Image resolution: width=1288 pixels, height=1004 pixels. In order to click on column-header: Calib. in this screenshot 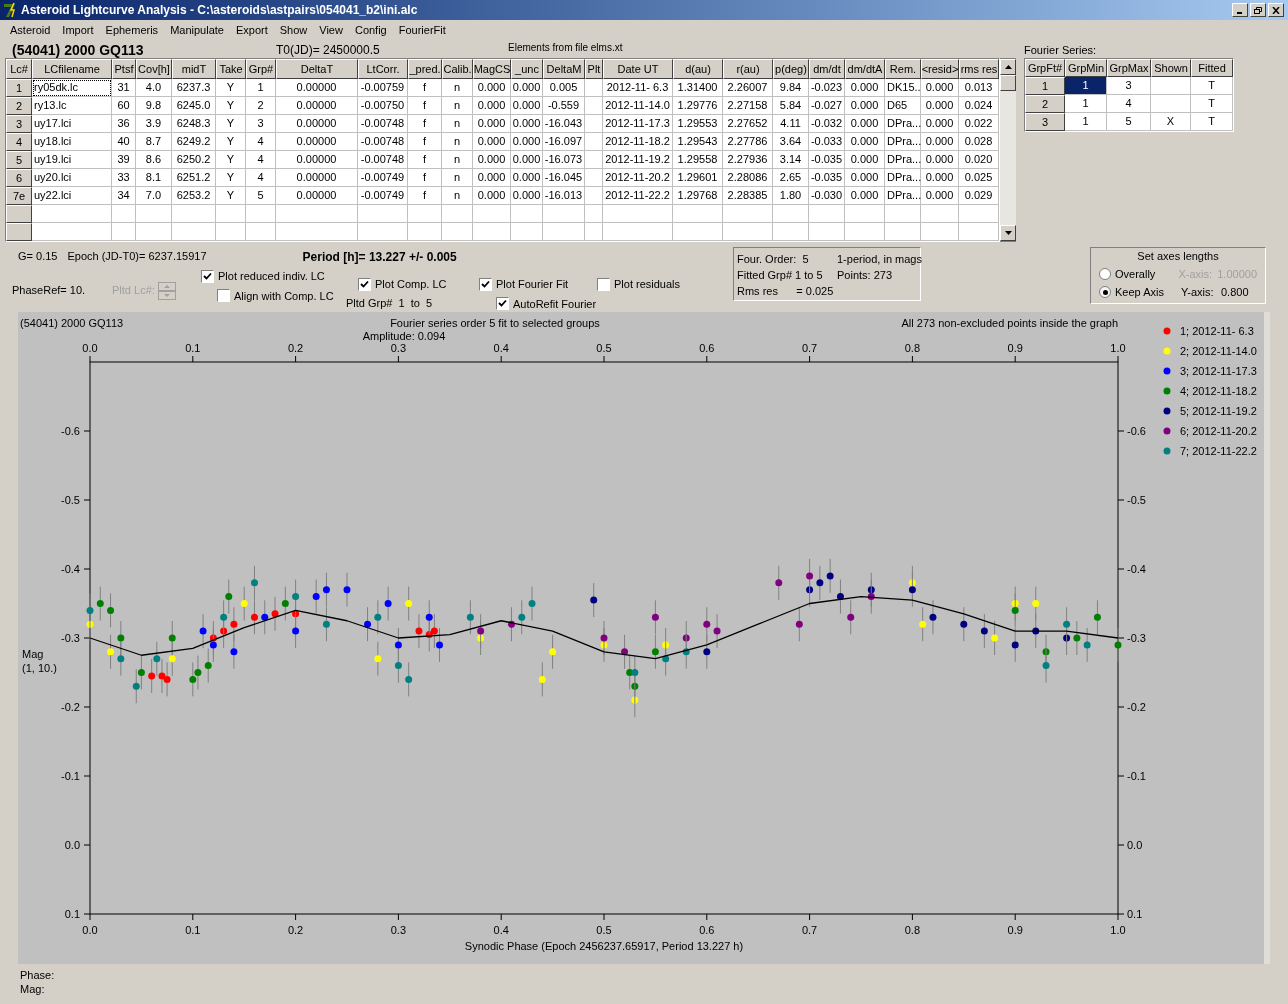, I will do `click(457, 69)`.